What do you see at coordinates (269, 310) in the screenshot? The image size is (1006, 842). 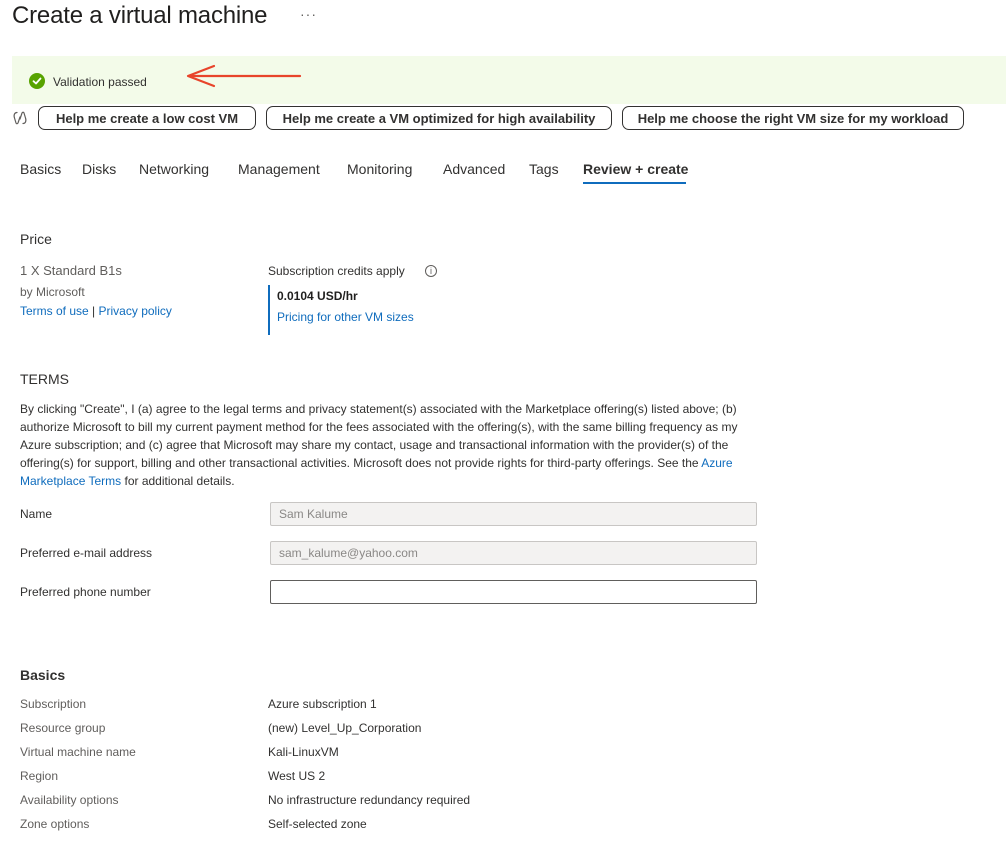 I see `price-accent-bar` at bounding box center [269, 310].